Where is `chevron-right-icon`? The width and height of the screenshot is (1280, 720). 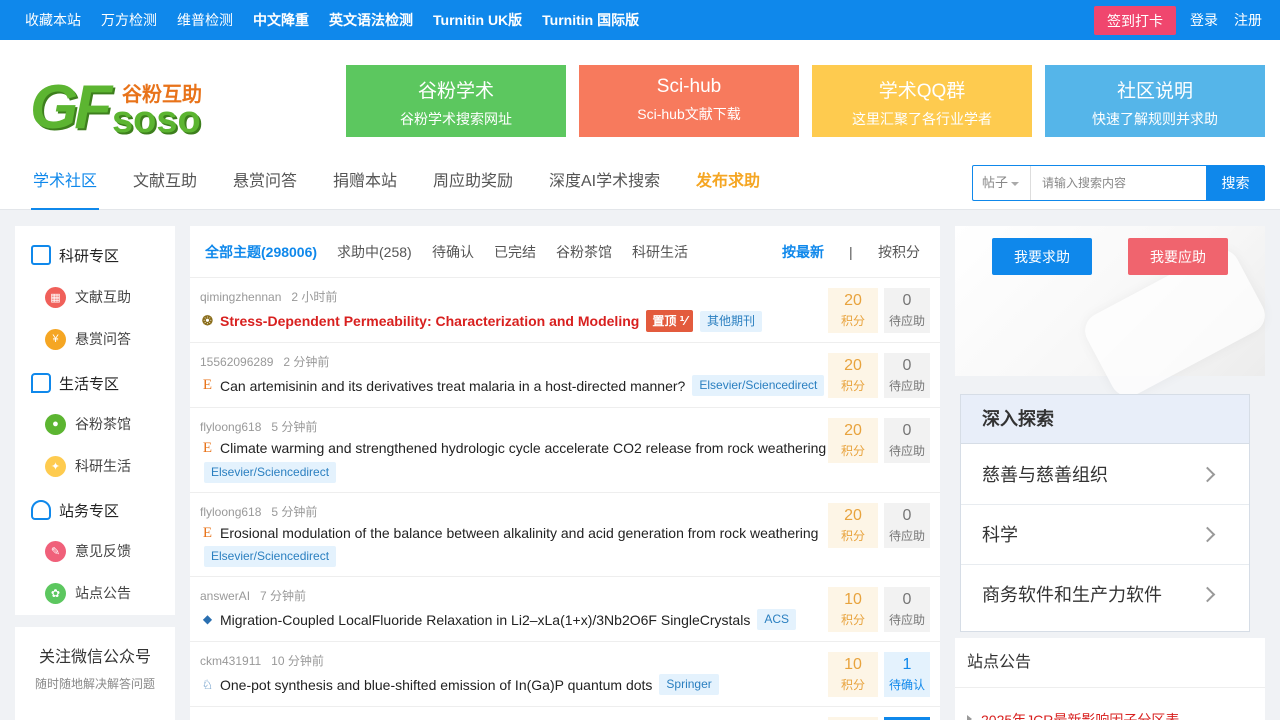
chevron-right-icon is located at coordinates (1207, 534).